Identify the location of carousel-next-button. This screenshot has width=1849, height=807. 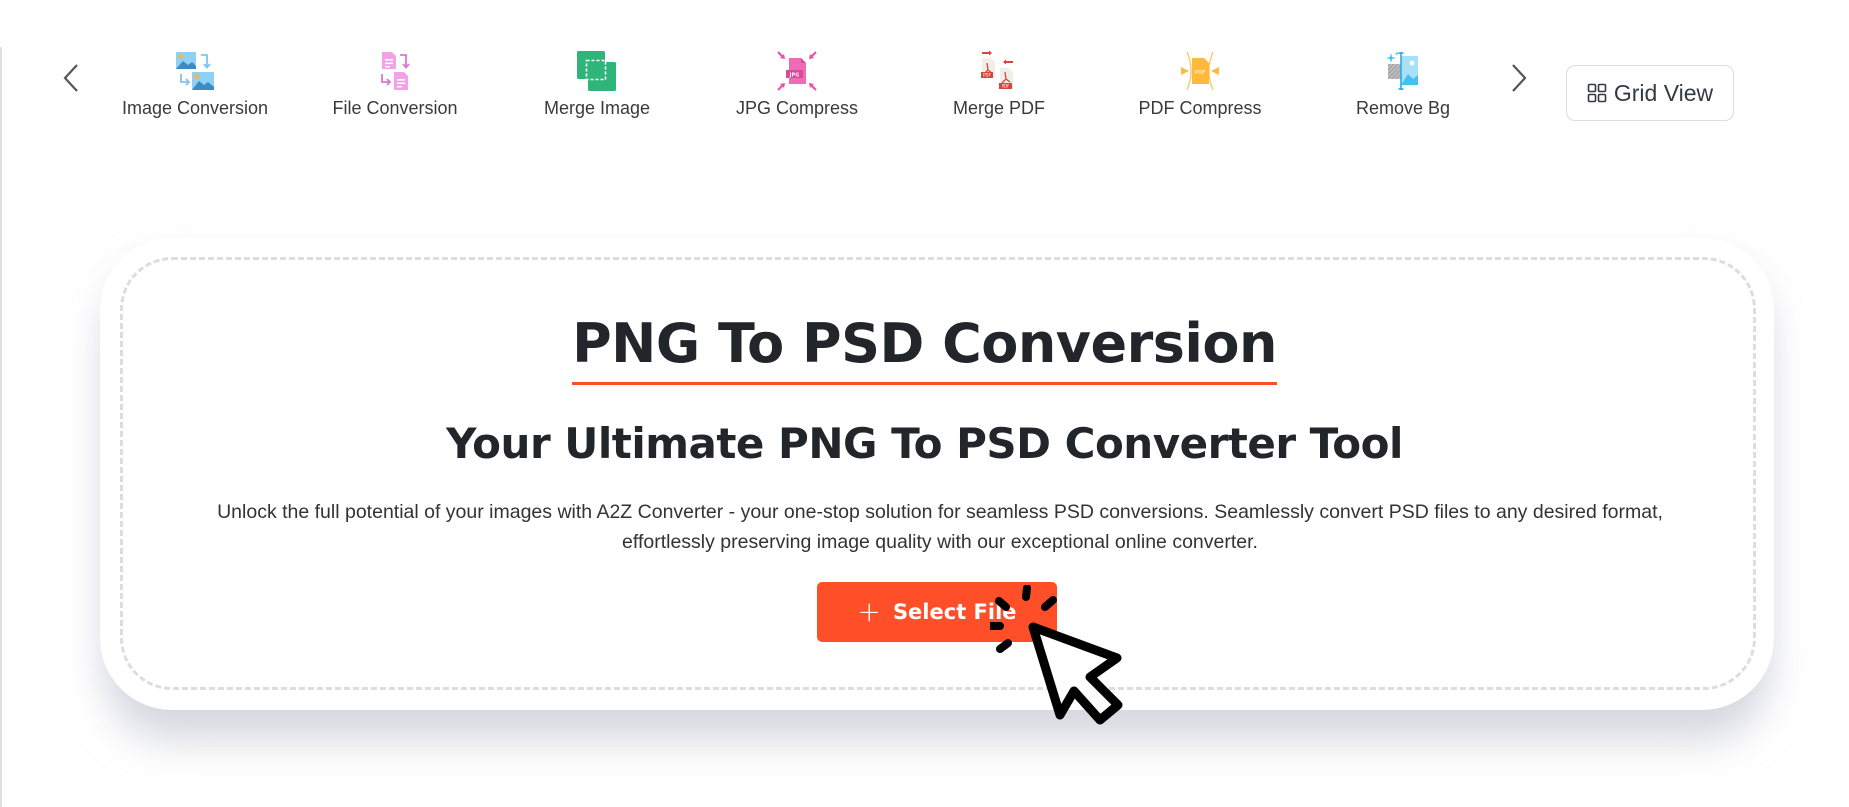
(1519, 78).